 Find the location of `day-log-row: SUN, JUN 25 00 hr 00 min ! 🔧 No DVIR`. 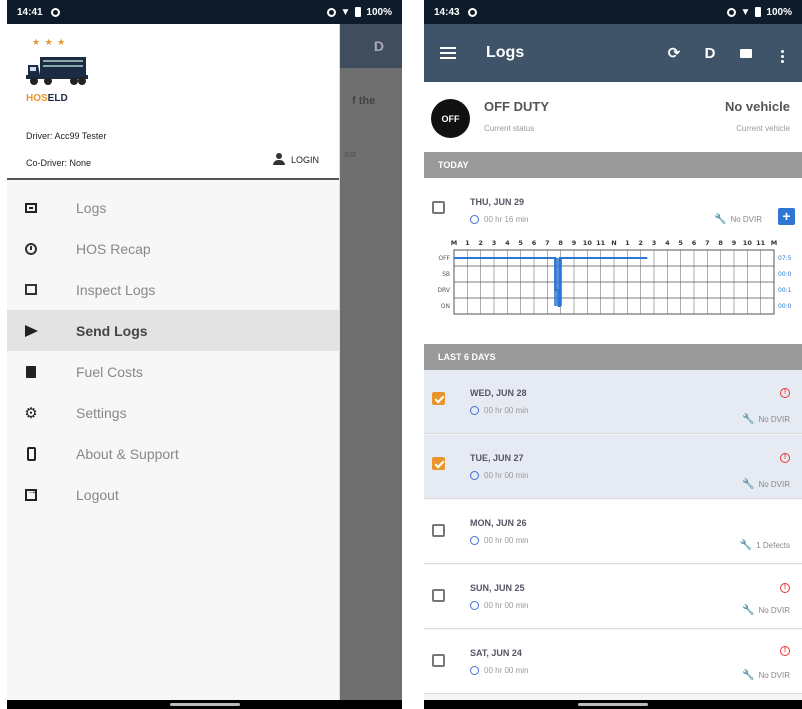

day-log-row: SUN, JUN 25 00 hr 00 min ! 🔧 No DVIR is located at coordinates (613, 597).